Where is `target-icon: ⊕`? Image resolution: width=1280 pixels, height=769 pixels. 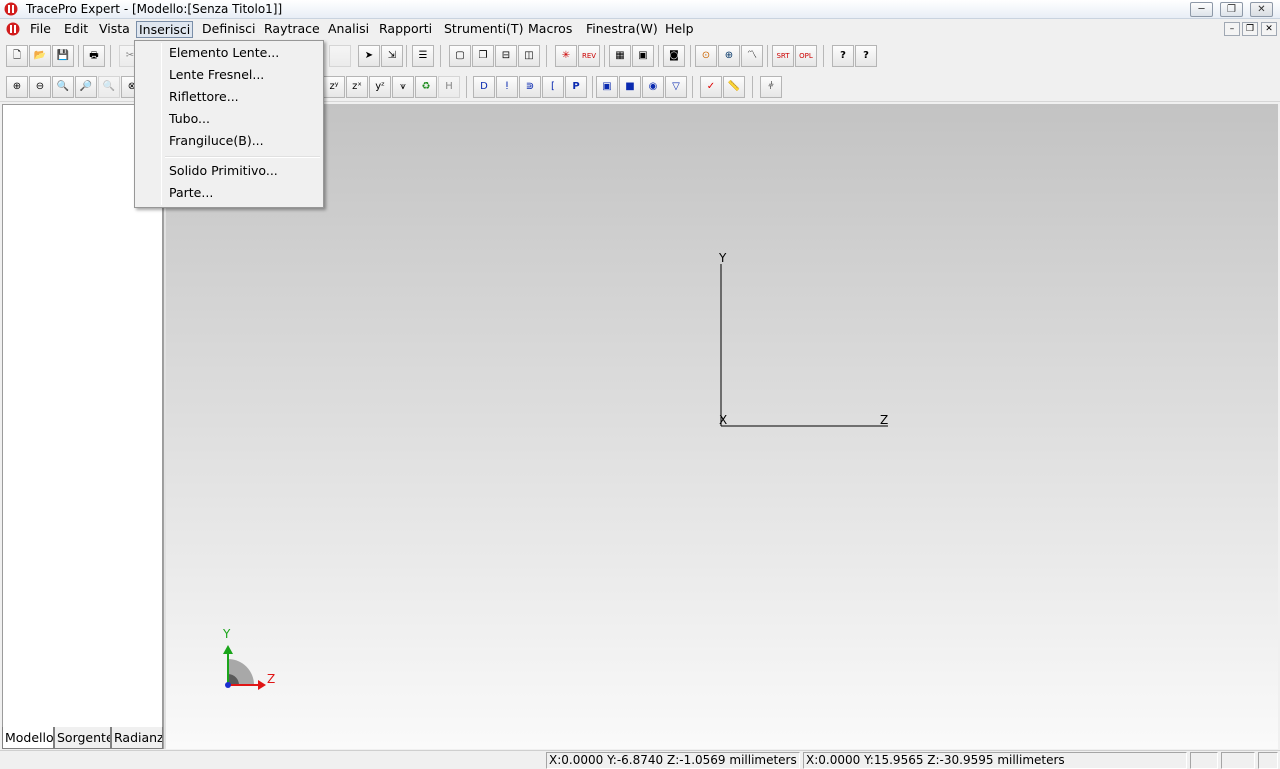 target-icon: ⊕ is located at coordinates (729, 56).